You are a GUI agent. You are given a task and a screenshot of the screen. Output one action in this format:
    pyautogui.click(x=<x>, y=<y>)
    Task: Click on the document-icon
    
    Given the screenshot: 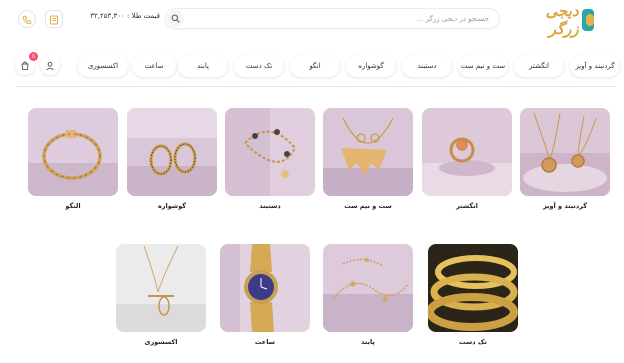 What is the action you would take?
    pyautogui.click(x=54, y=19)
    